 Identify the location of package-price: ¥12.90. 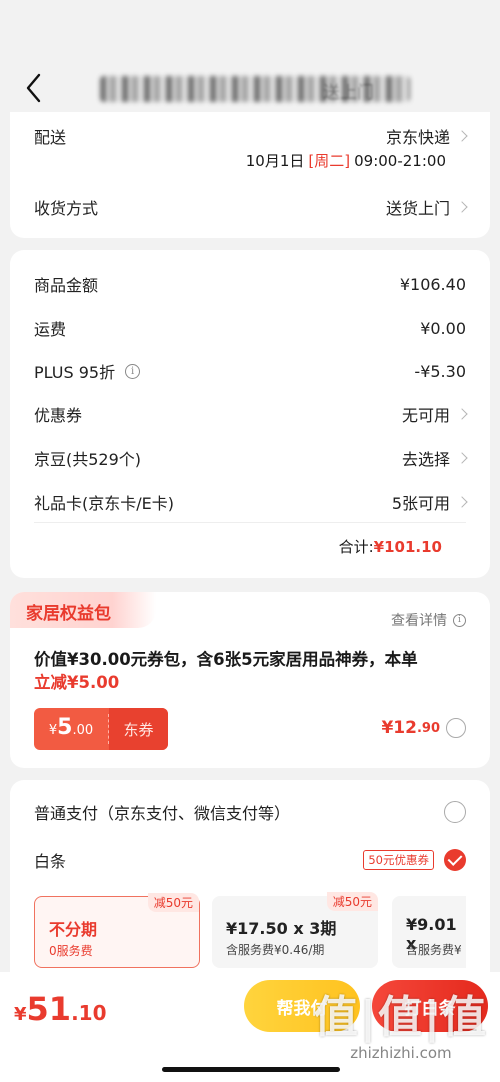
(423, 728).